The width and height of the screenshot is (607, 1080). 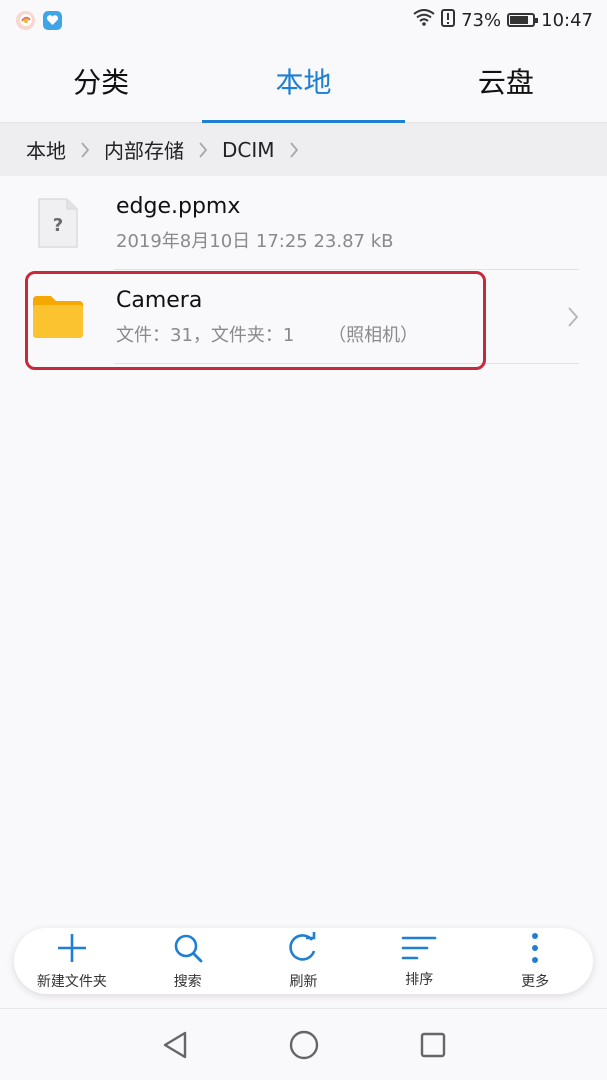 I want to click on tab-local: 本地, so click(x=303, y=81).